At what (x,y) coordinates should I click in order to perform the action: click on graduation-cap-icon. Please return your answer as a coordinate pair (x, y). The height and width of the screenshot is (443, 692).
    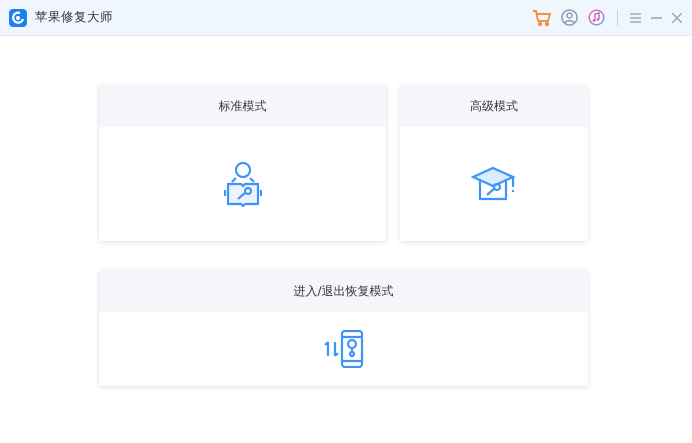
    Looking at the image, I should click on (494, 184).